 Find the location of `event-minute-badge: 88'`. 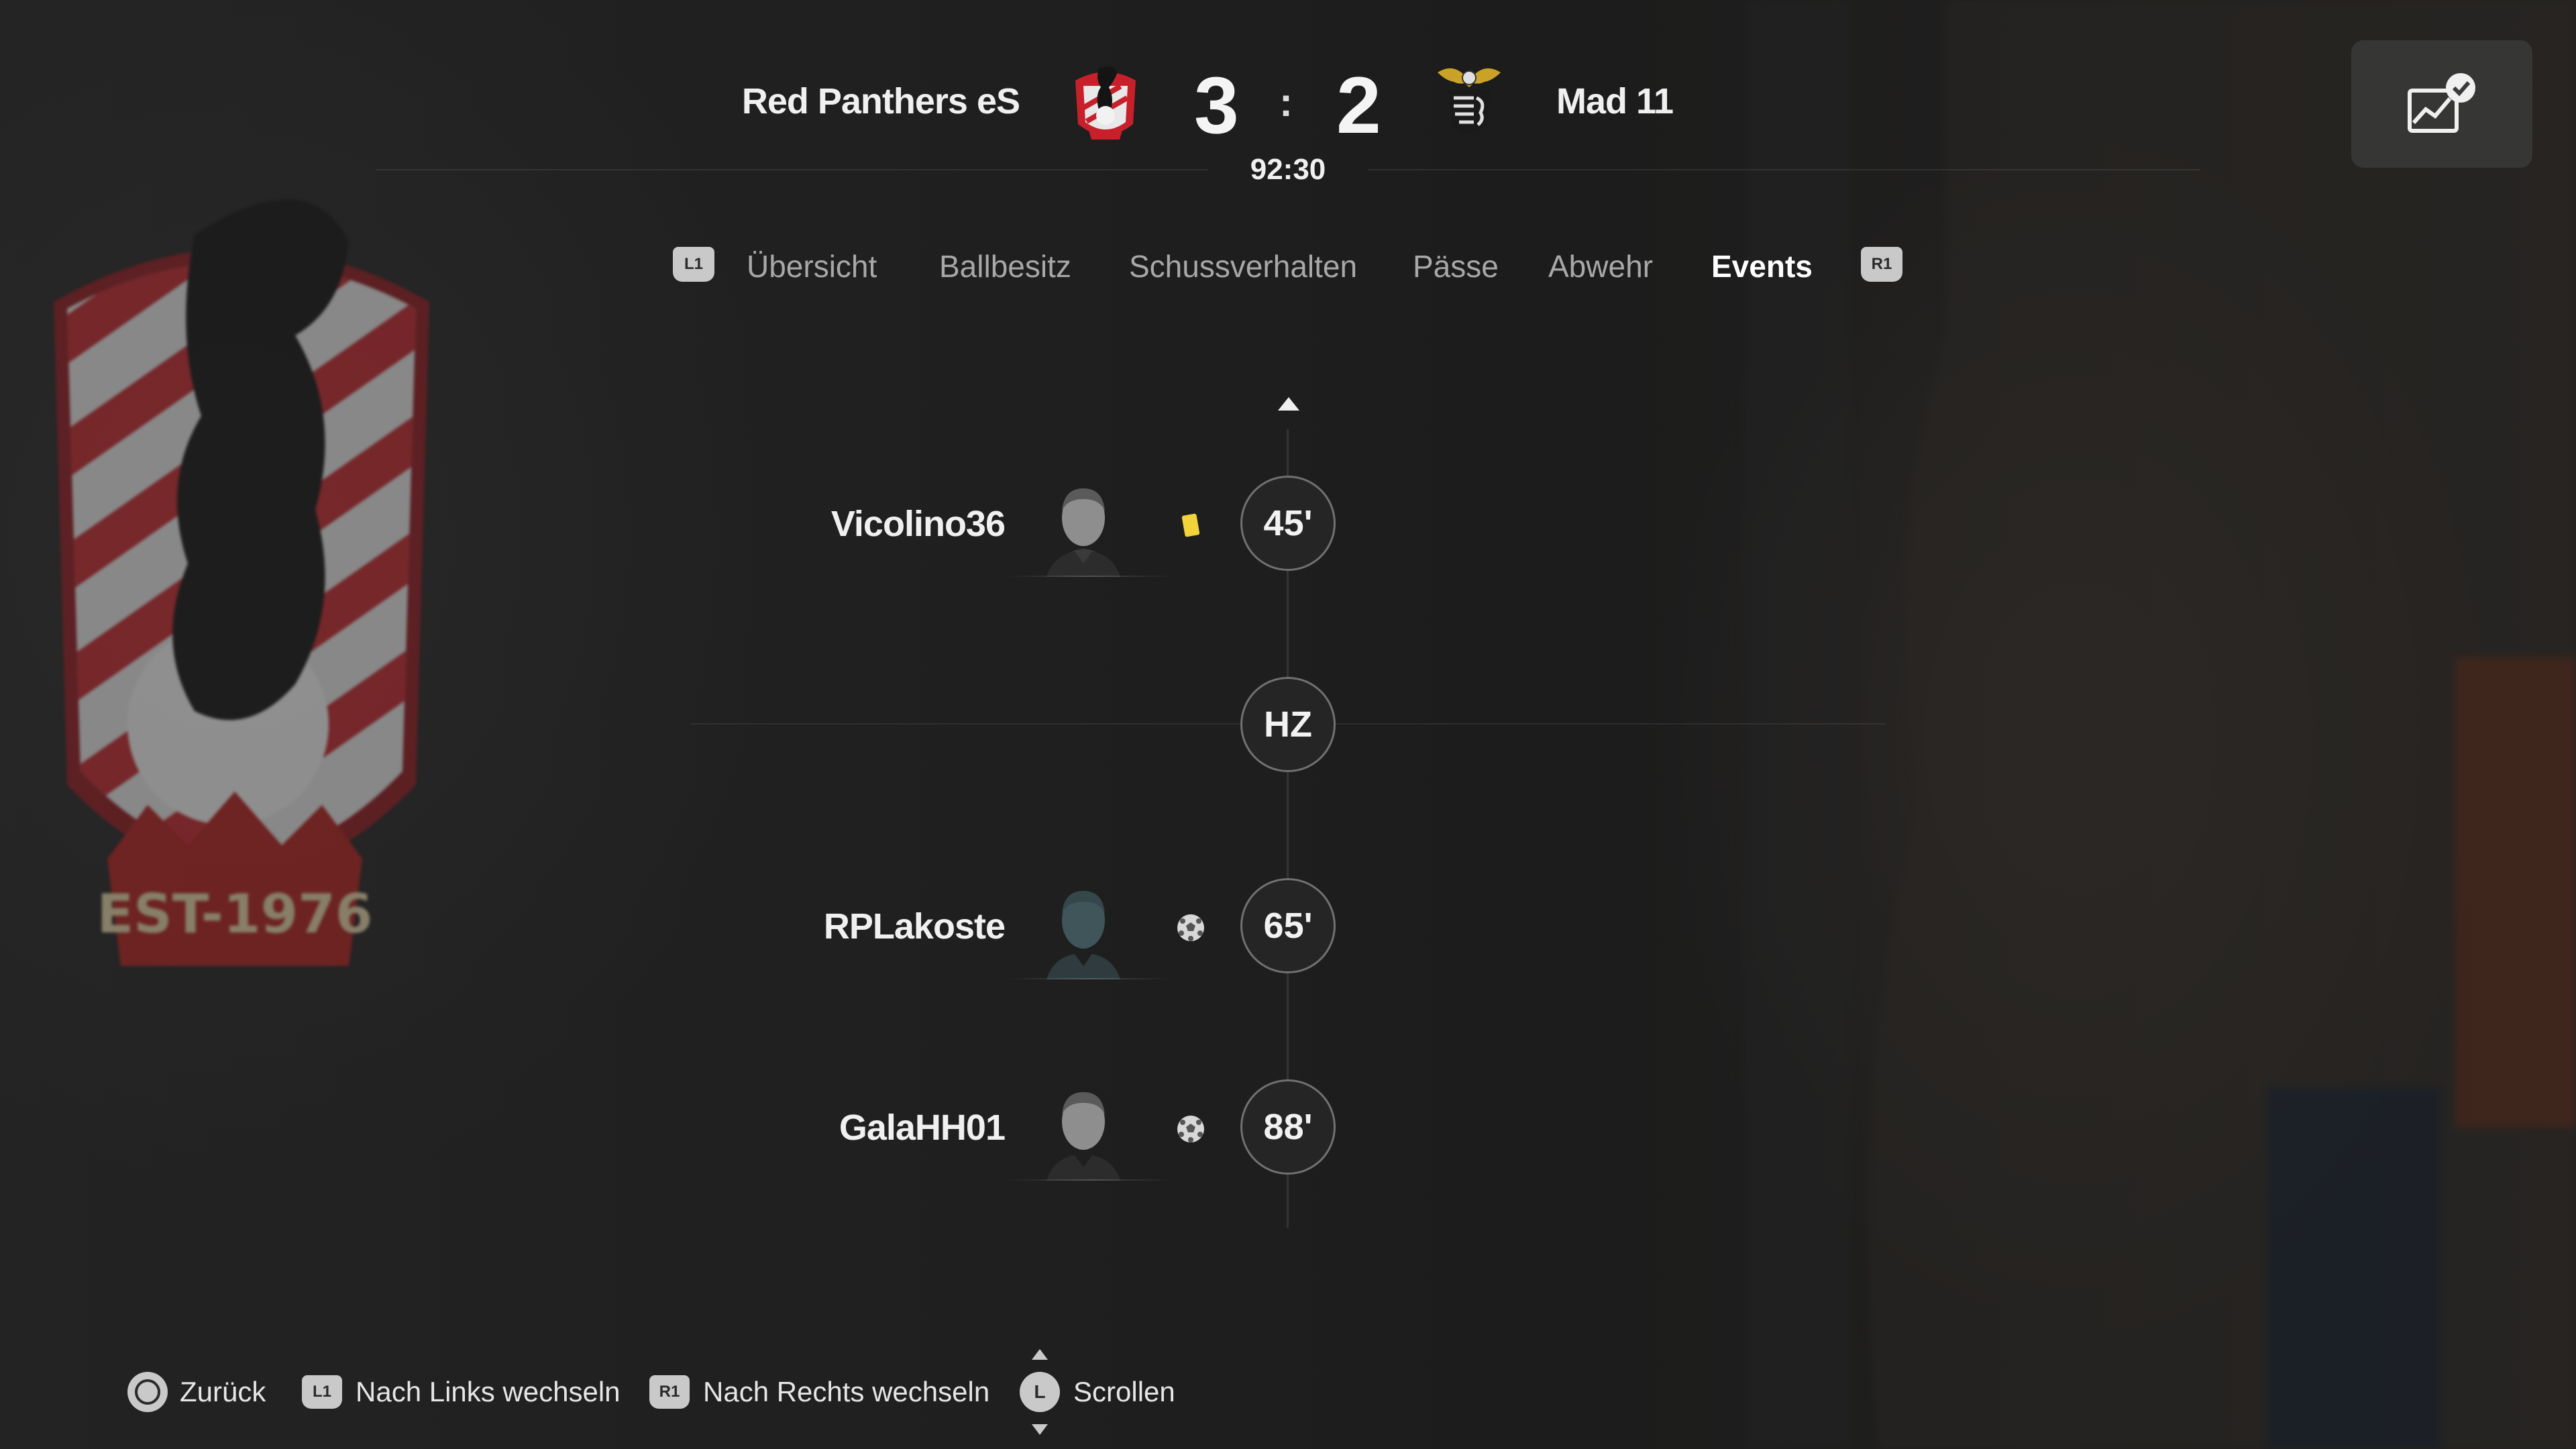

event-minute-badge: 88' is located at coordinates (1288, 1127).